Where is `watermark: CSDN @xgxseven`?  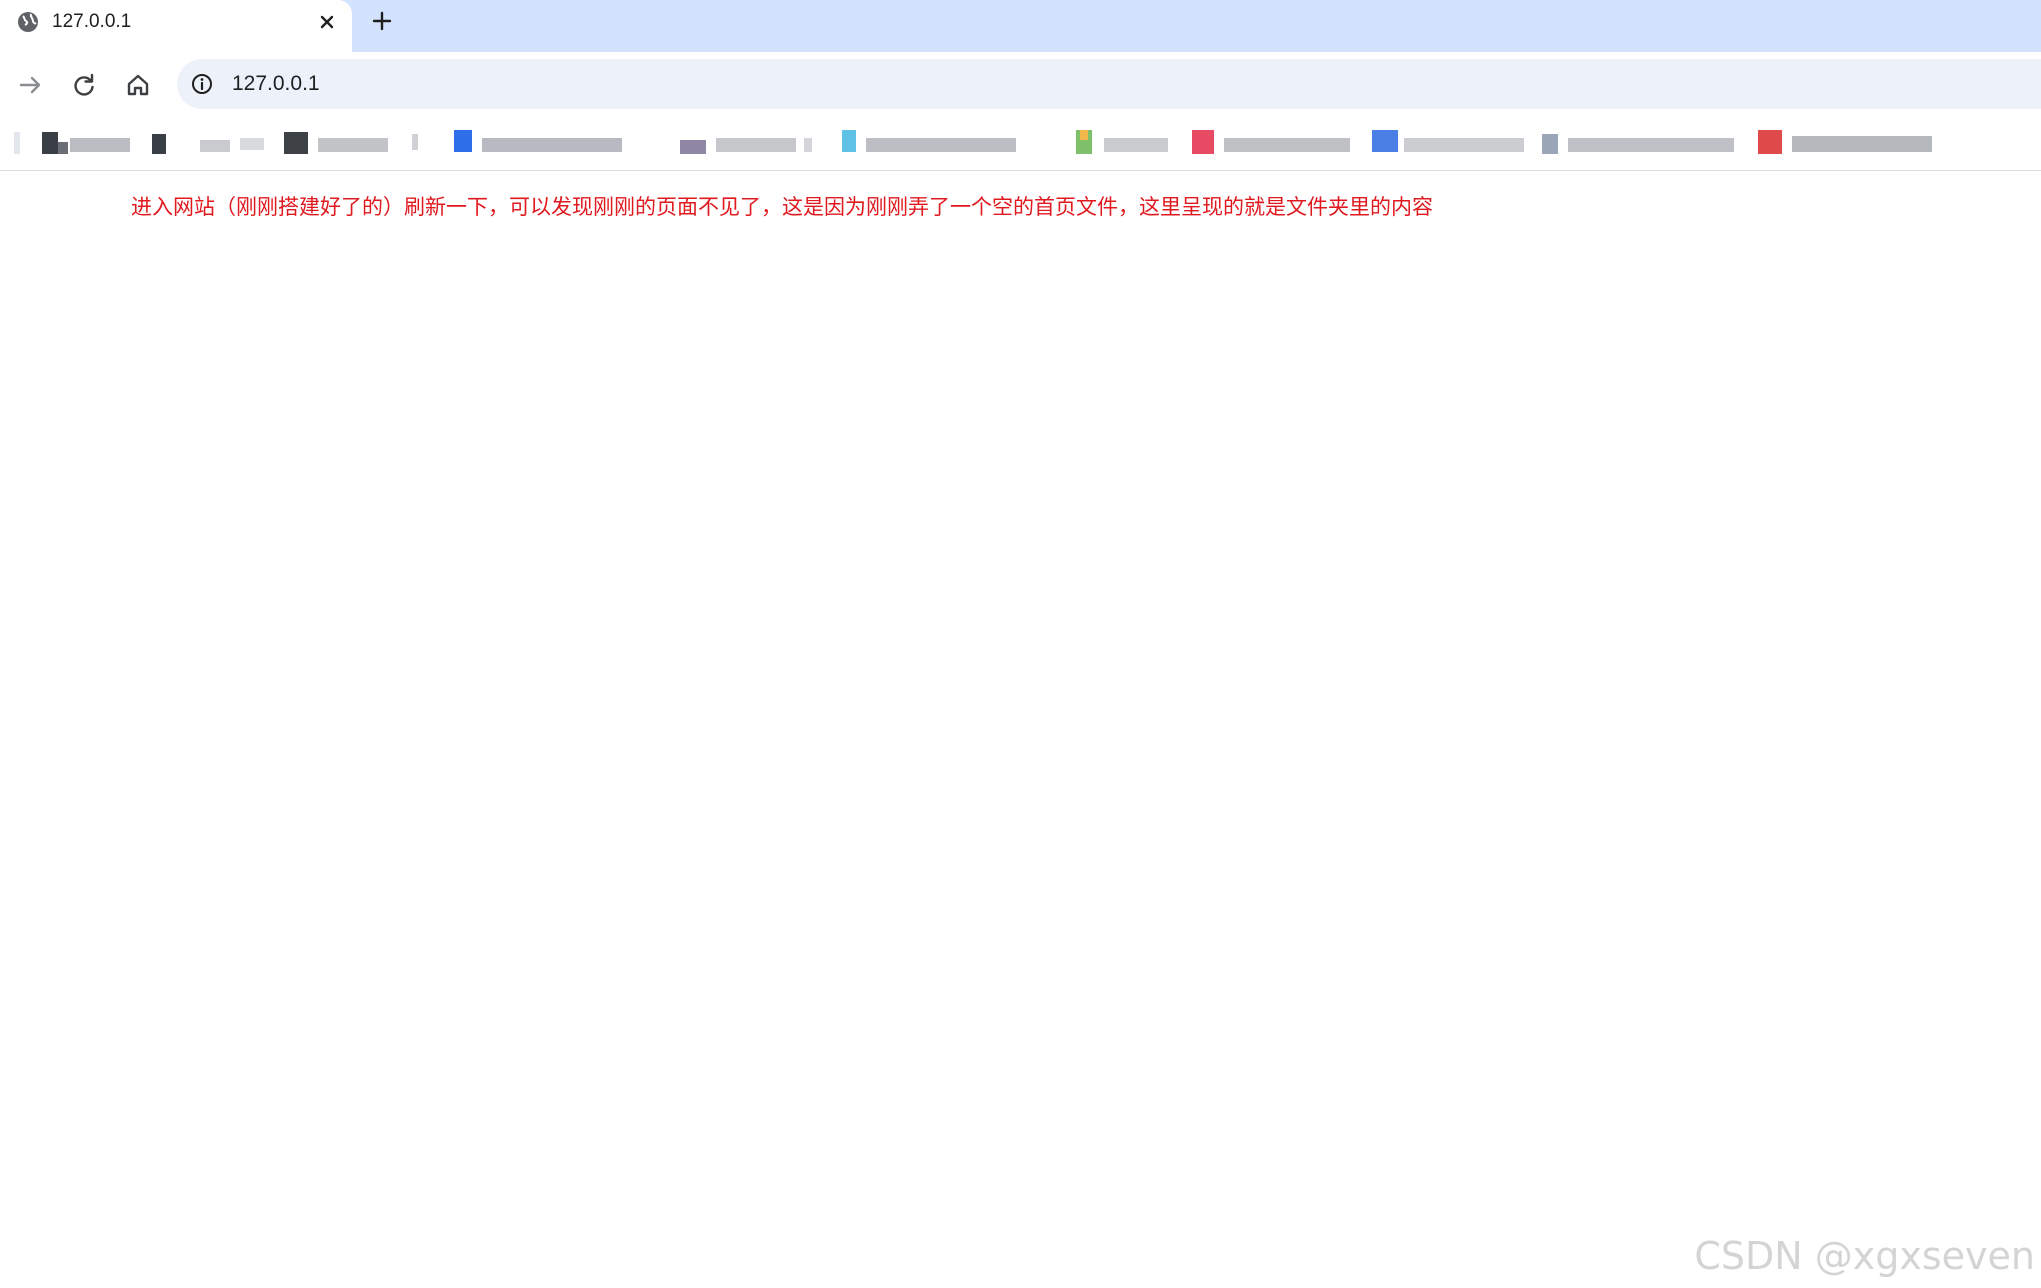 watermark: CSDN @xgxseven is located at coordinates (1864, 1256).